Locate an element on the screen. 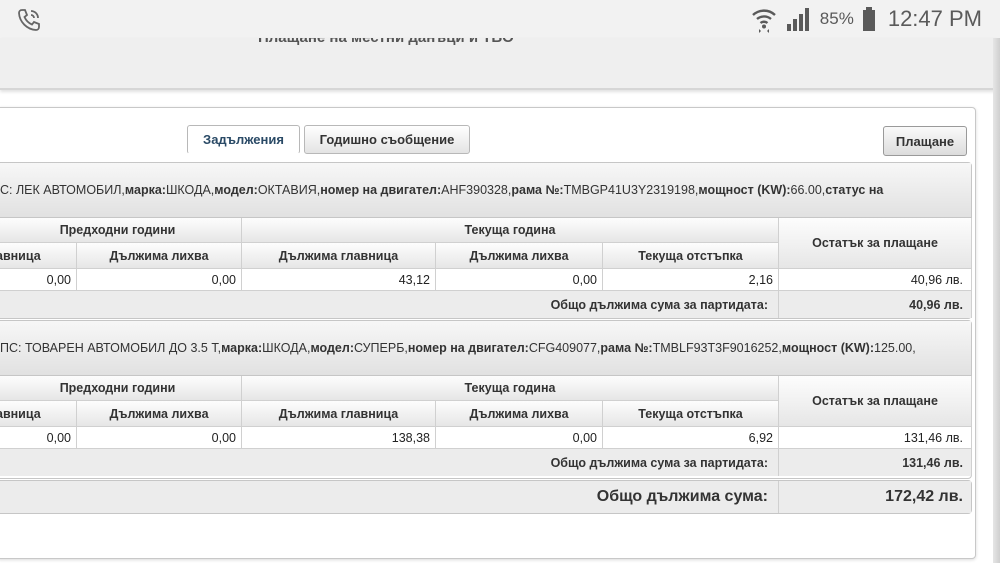  field-value: СУПЕРБ, is located at coordinates (380, 348).